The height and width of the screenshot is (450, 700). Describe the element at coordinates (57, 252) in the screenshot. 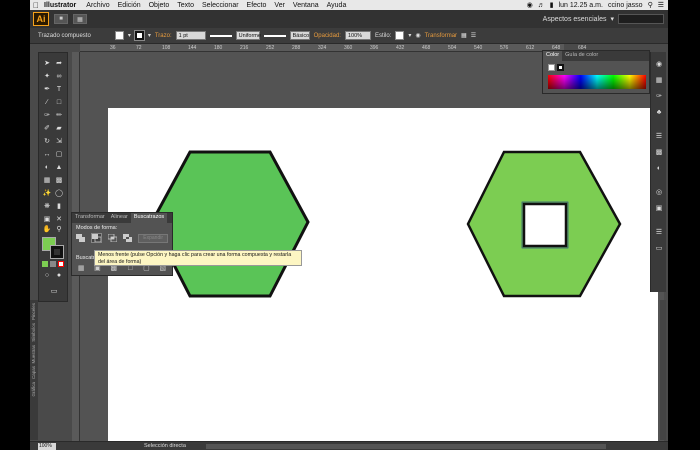

I see `stroke-color-box` at that location.